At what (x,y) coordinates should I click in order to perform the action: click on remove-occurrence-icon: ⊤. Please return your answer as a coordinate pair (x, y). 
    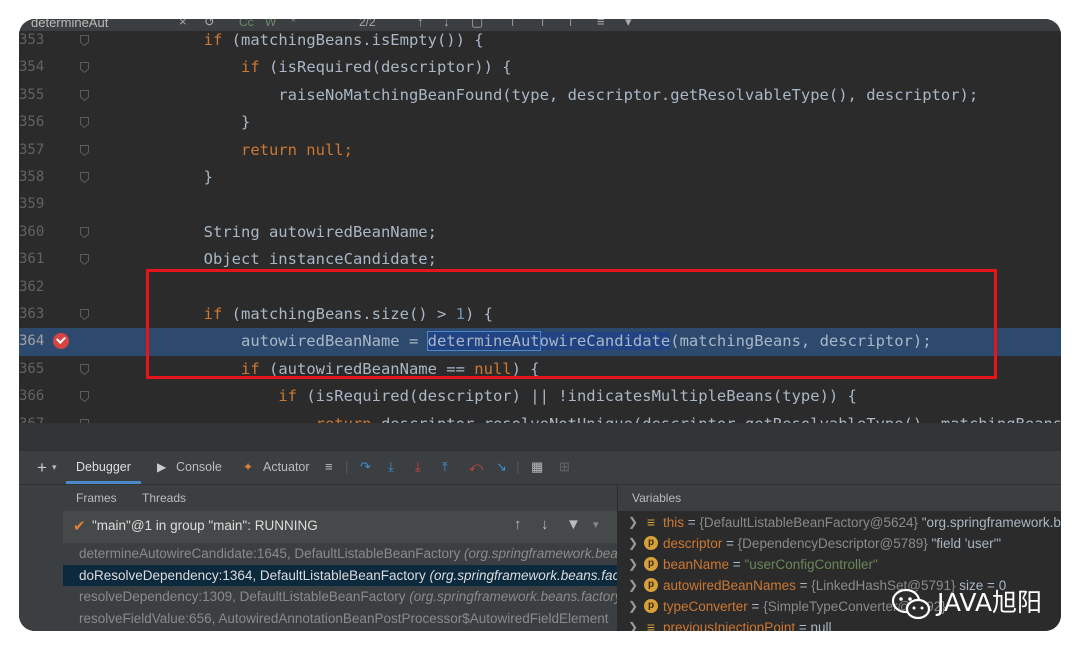
    Looking at the image, I should click on (542, 24).